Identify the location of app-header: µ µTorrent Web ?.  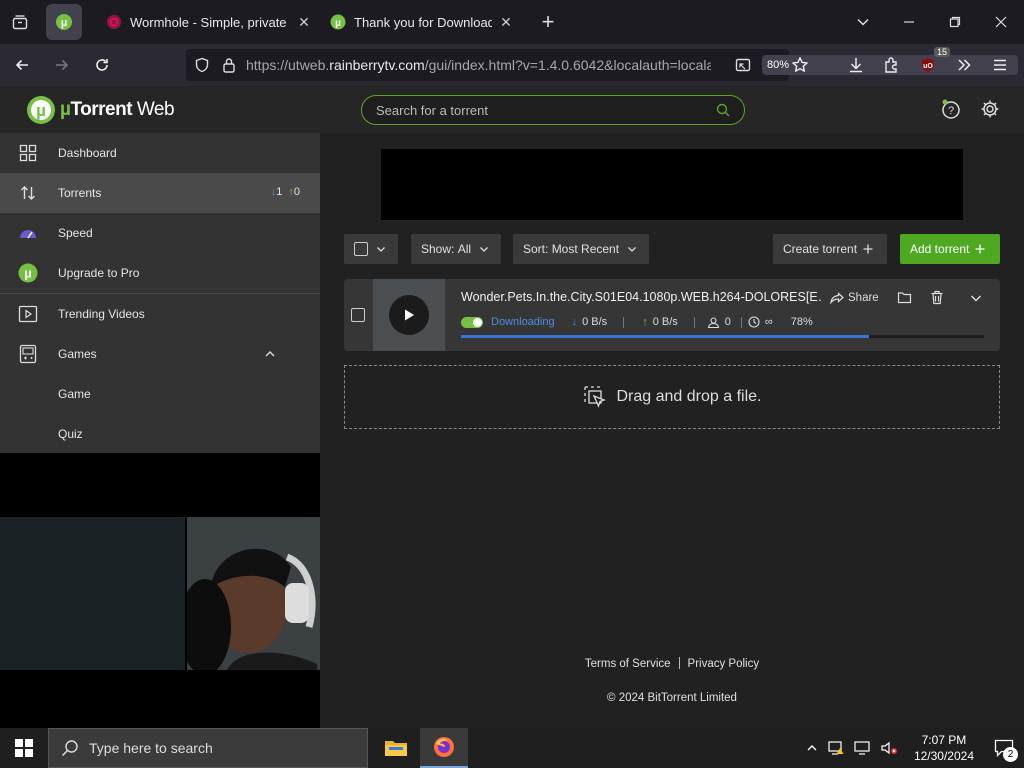
(512, 109).